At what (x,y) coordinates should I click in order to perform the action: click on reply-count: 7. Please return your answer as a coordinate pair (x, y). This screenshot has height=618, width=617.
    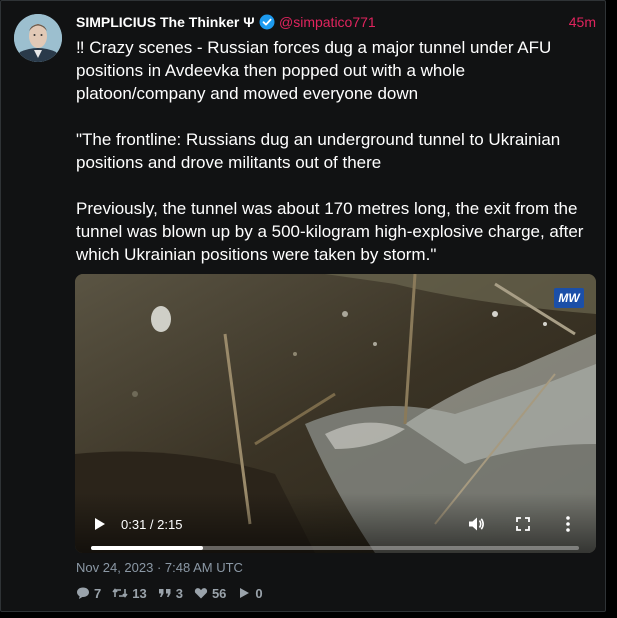
    Looking at the image, I should click on (98, 593).